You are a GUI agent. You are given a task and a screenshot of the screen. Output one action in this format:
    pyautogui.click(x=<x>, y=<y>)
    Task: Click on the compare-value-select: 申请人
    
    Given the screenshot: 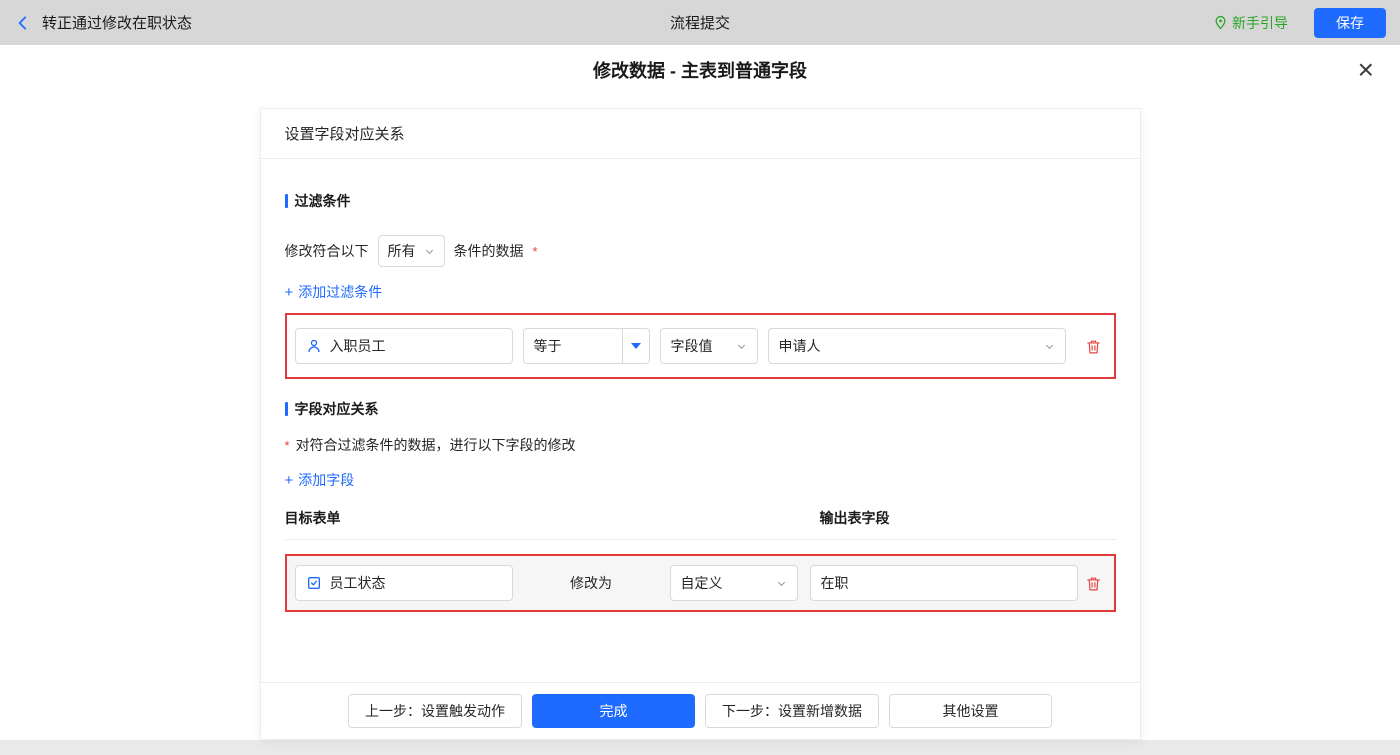 What is the action you would take?
    pyautogui.click(x=916, y=346)
    